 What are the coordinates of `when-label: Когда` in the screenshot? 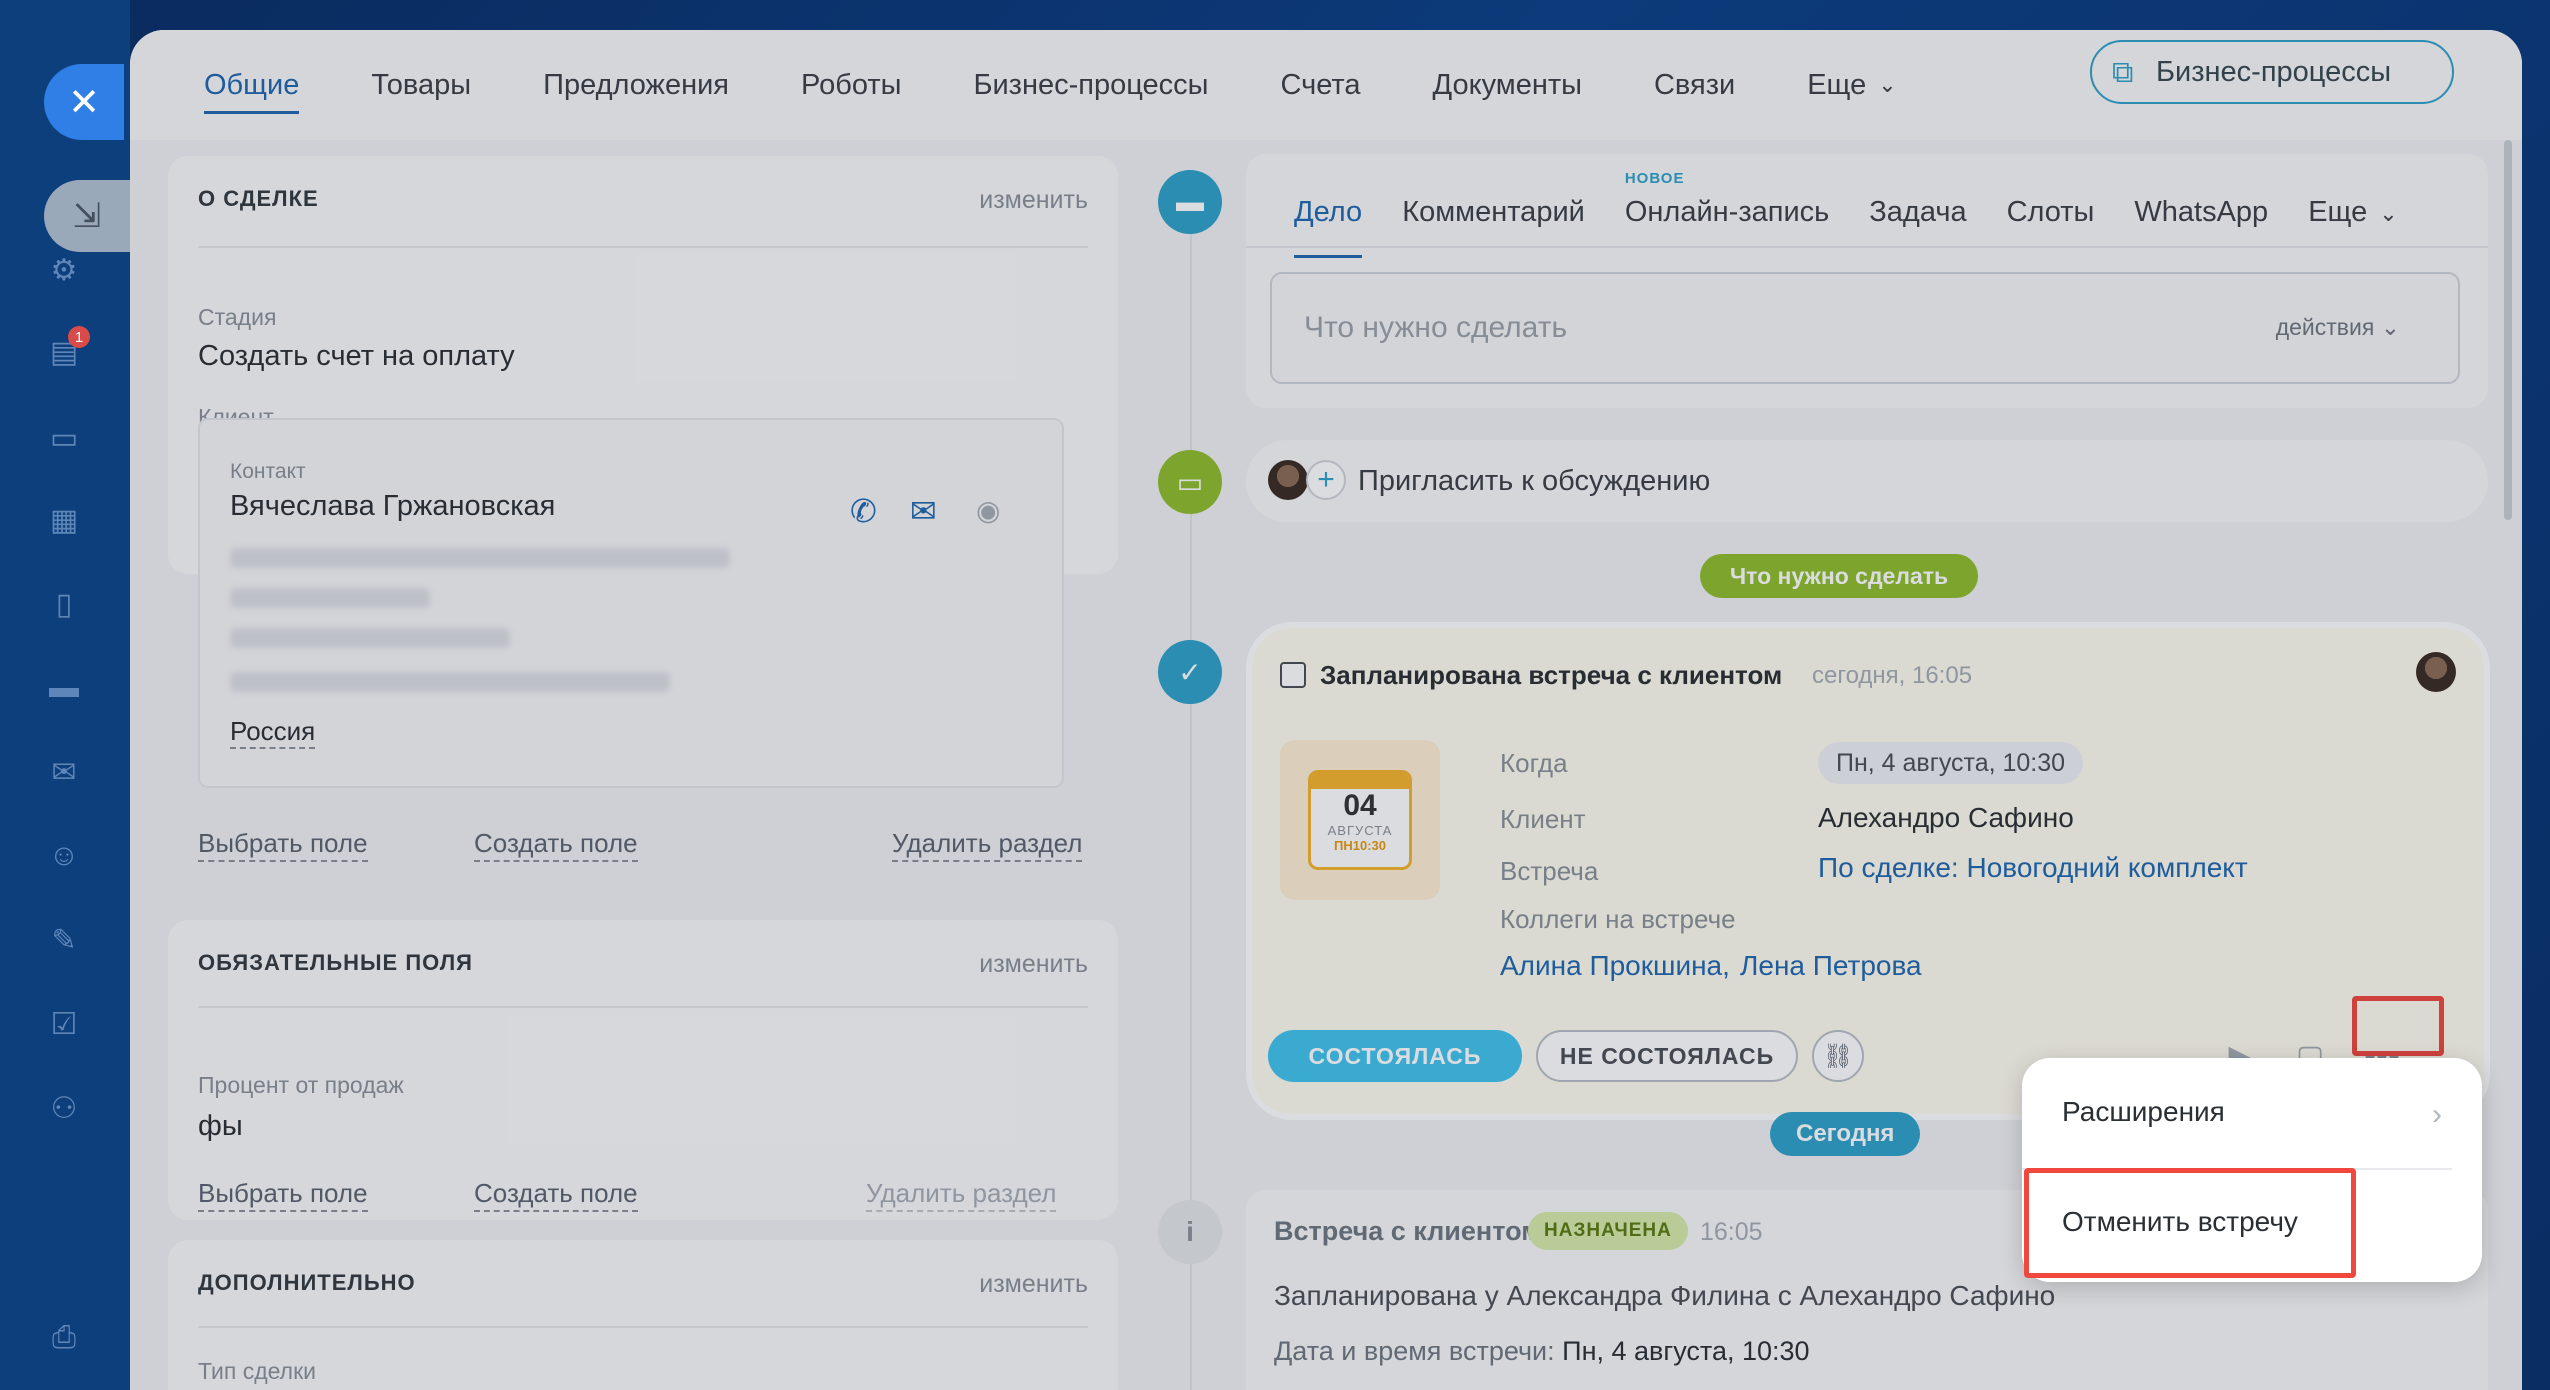 It's located at (1534, 763).